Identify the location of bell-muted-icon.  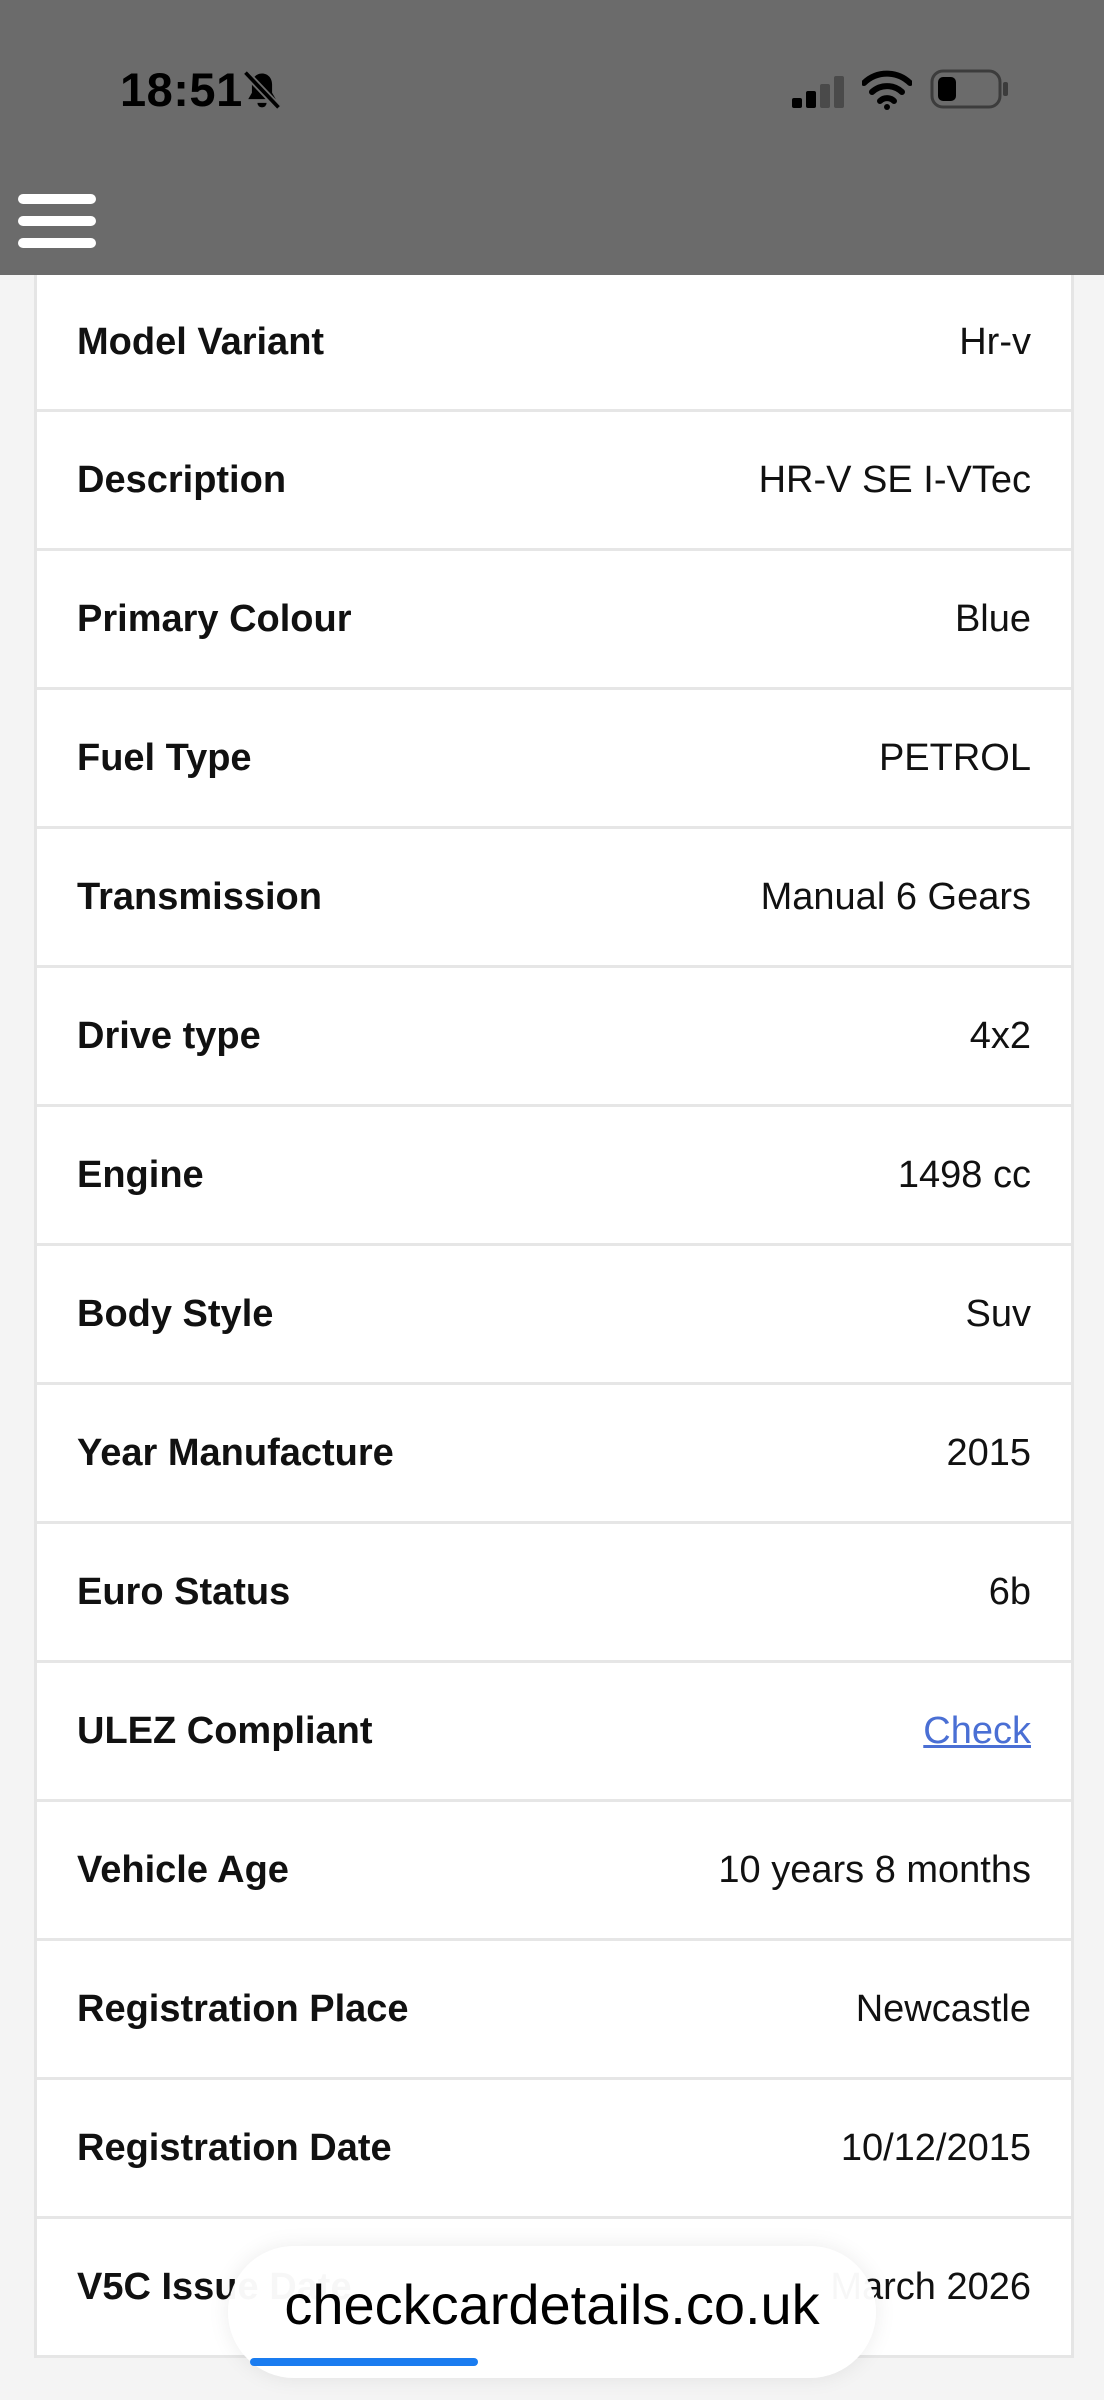
(262, 90).